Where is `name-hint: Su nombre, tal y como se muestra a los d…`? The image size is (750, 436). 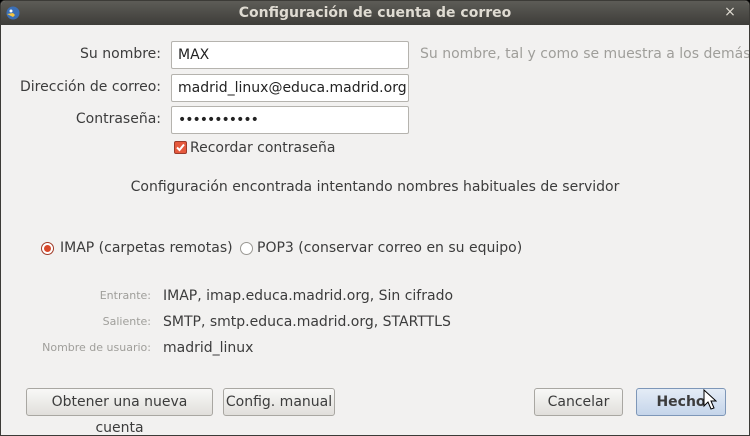
name-hint: Su nombre, tal y como se muestra a los d… is located at coordinates (585, 54).